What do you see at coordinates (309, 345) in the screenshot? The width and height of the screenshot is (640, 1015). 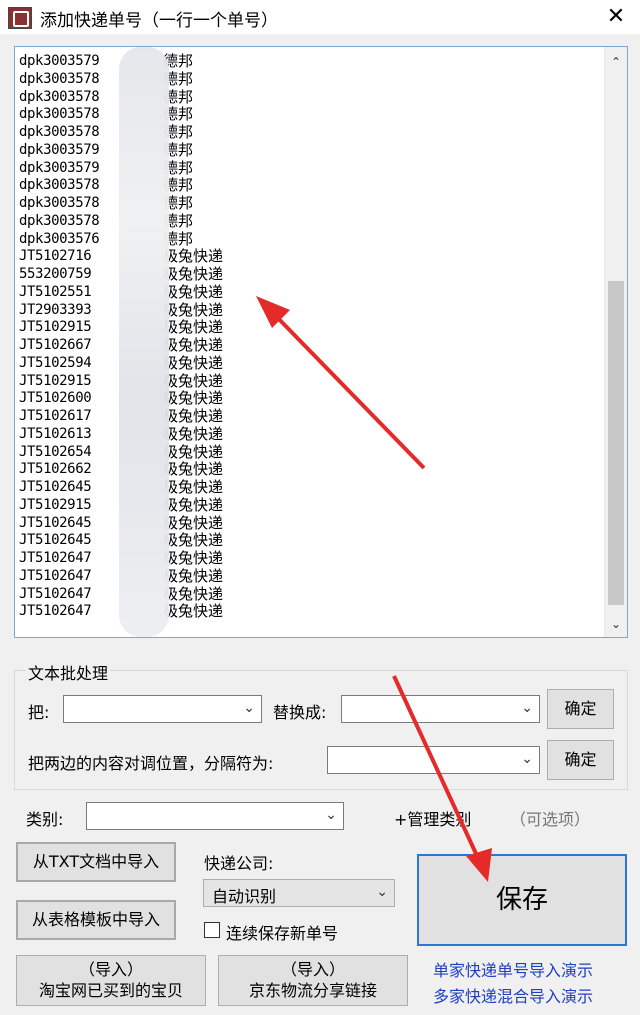 I see `list-item: JT5102667 极兔快递` at bounding box center [309, 345].